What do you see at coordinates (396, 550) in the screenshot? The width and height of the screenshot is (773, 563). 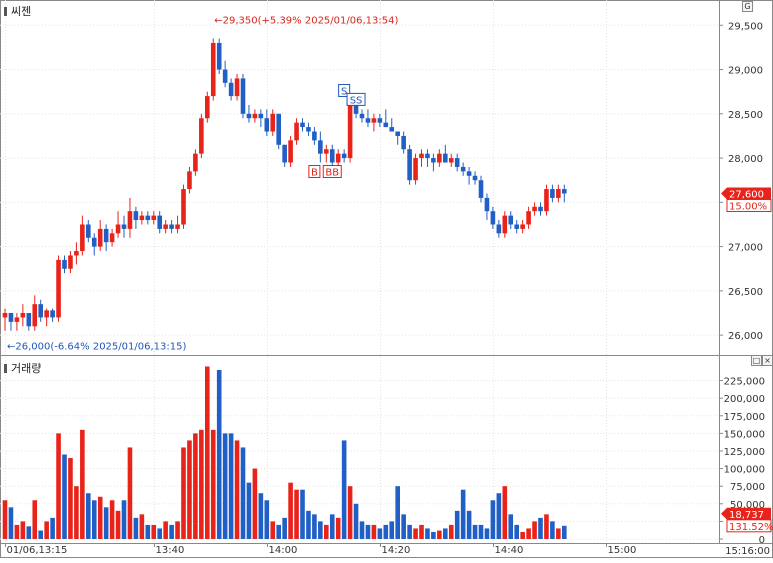 I see `time-tick-label: 14:20` at bounding box center [396, 550].